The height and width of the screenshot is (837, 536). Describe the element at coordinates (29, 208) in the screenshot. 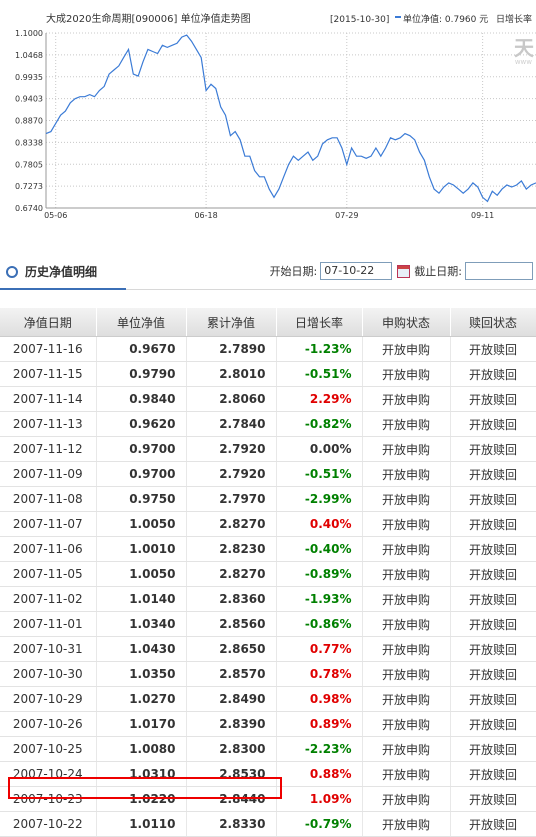

I see `y-tick-label: 0.6740` at that location.